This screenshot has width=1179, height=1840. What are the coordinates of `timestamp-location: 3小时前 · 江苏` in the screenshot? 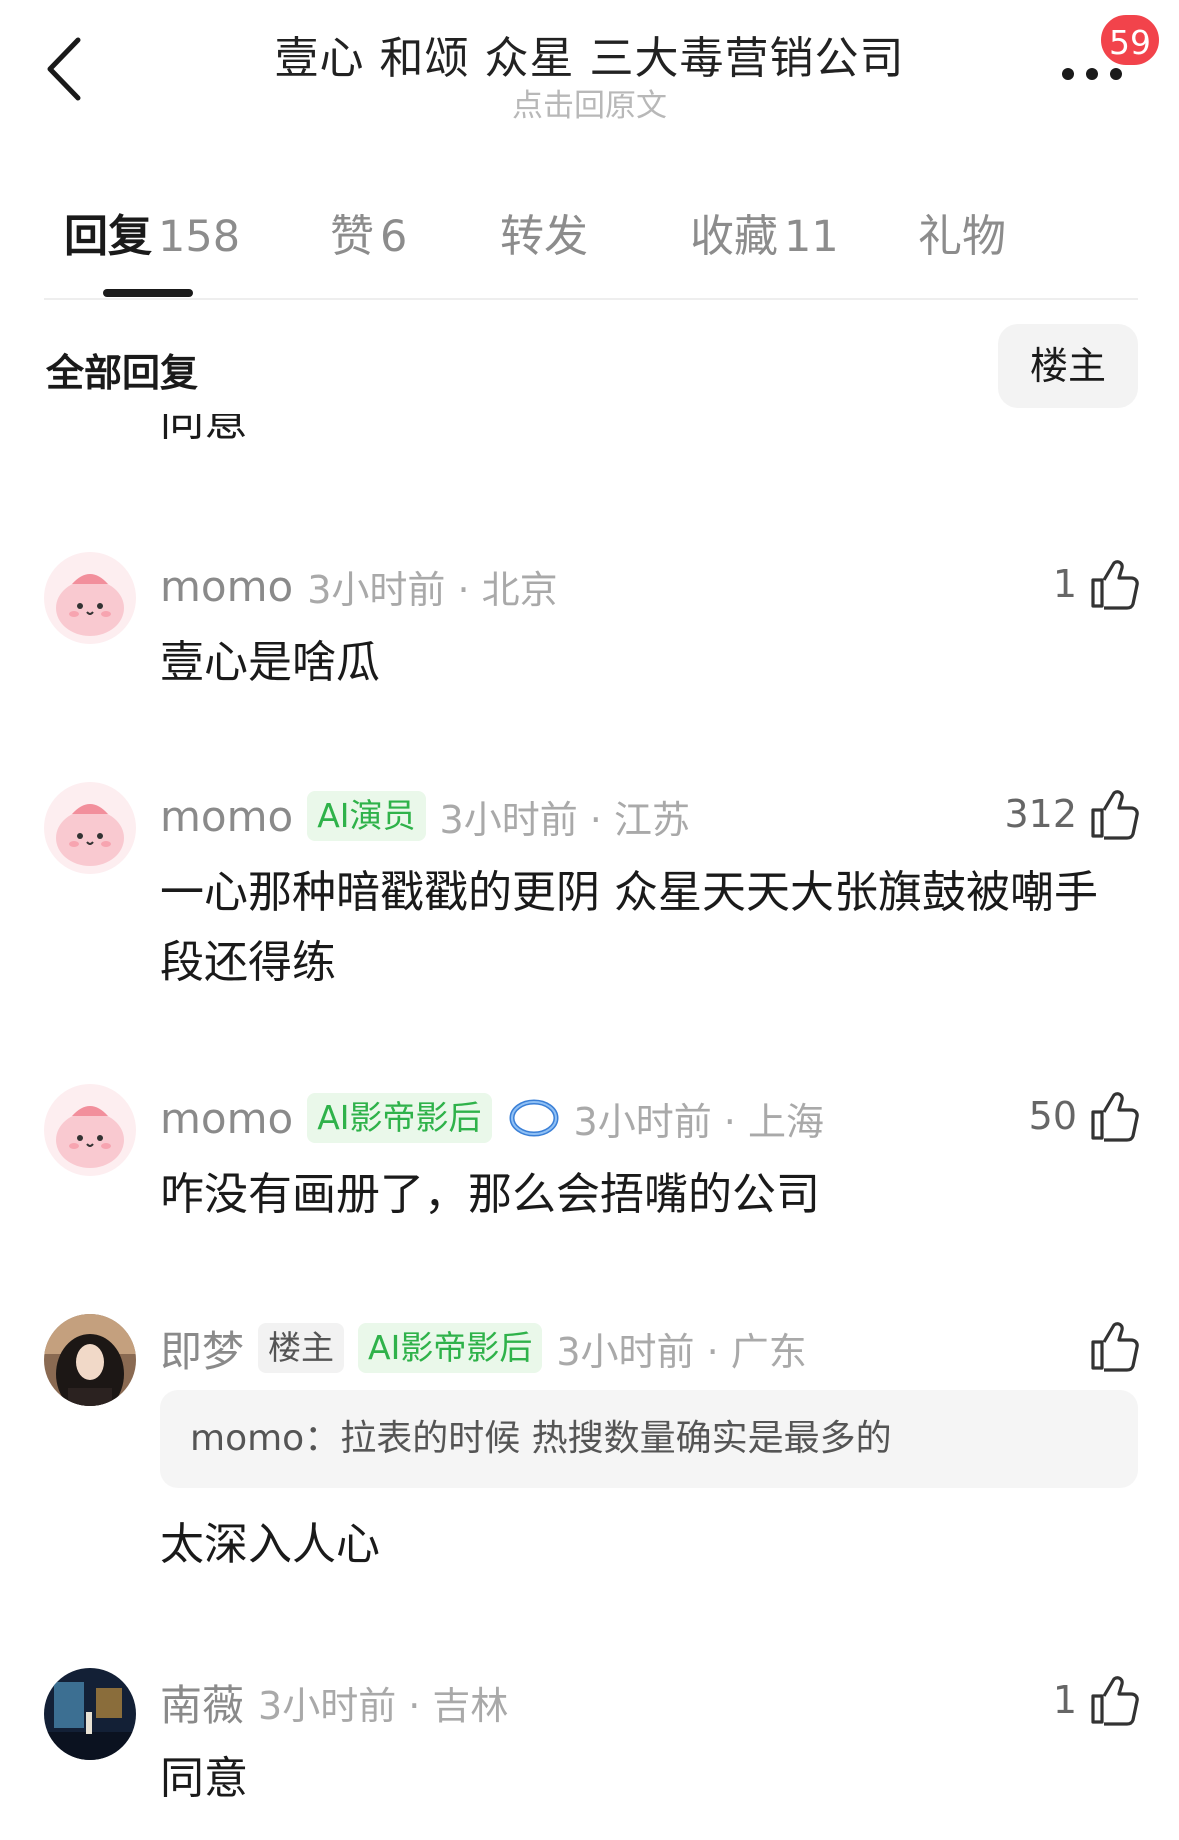 It's located at (564, 819).